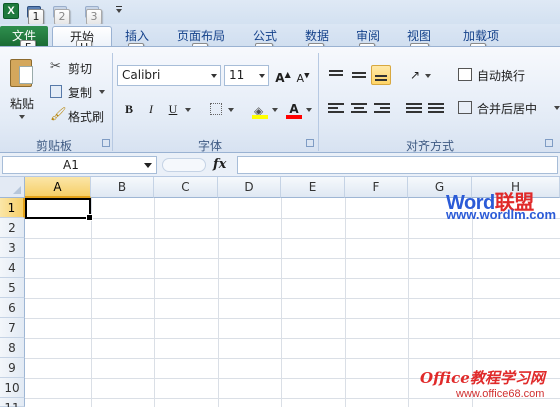  What do you see at coordinates (359, 109) in the screenshot?
I see `align-center-button` at bounding box center [359, 109].